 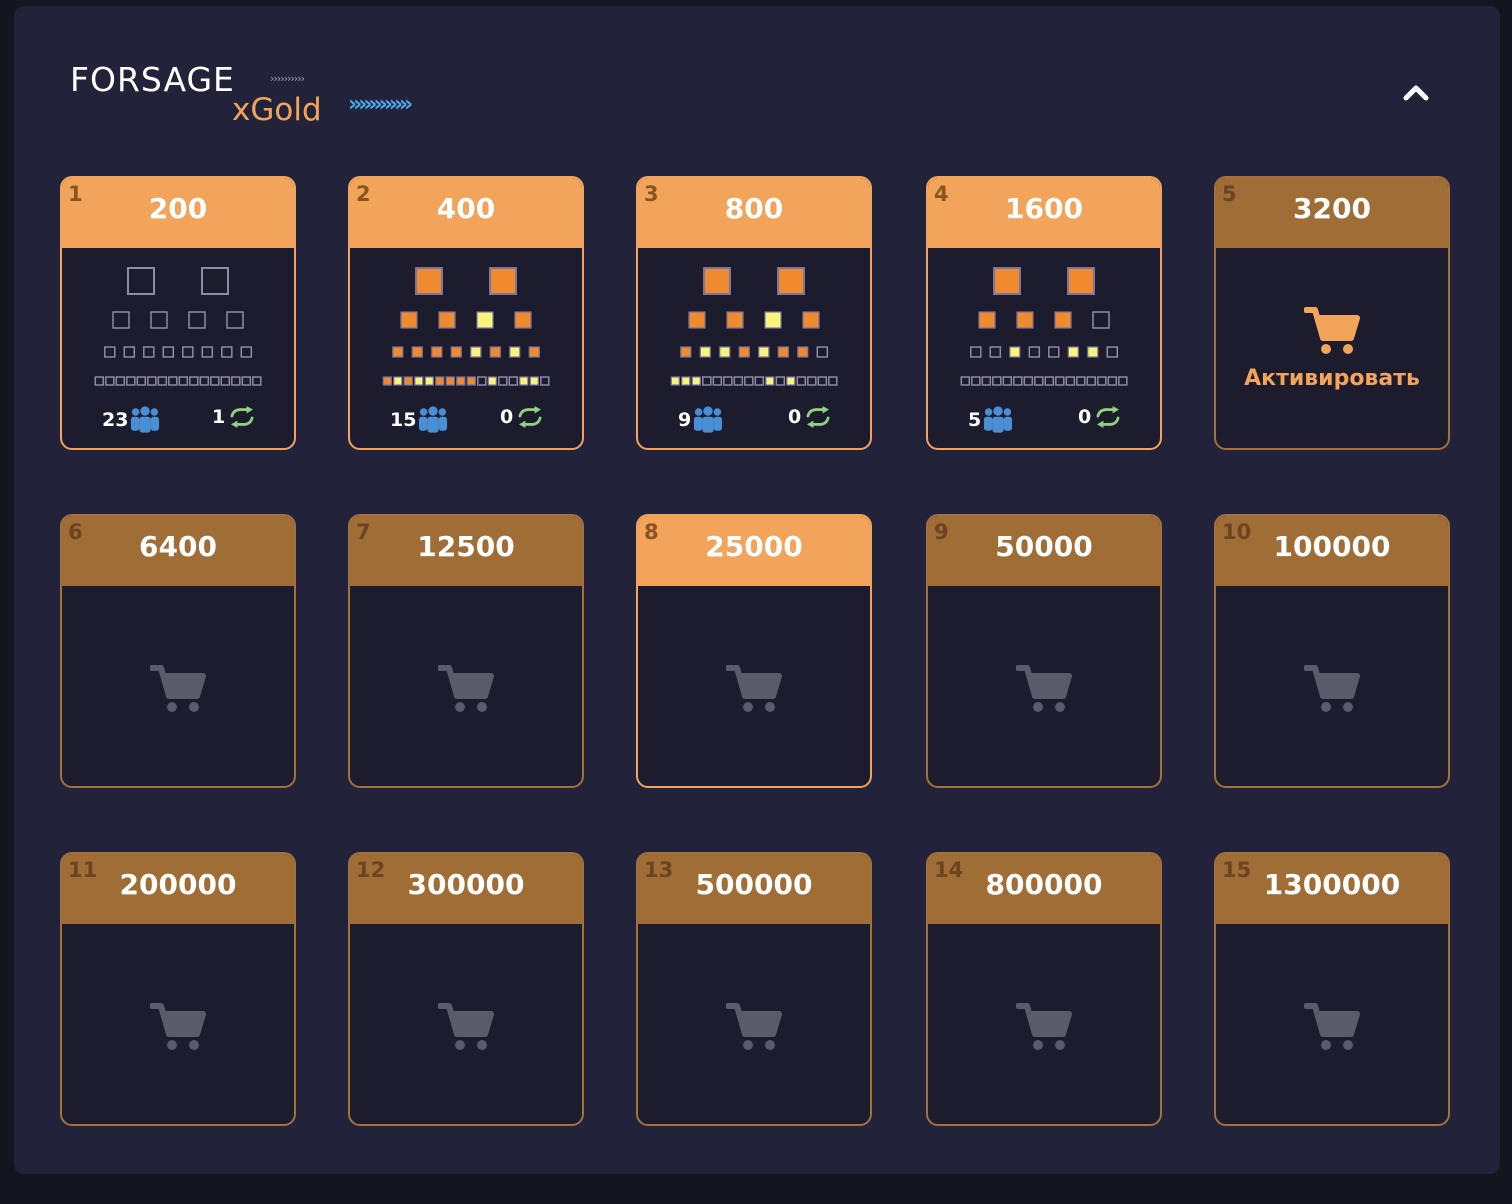 I want to click on level-price: 300000, so click(x=466, y=884).